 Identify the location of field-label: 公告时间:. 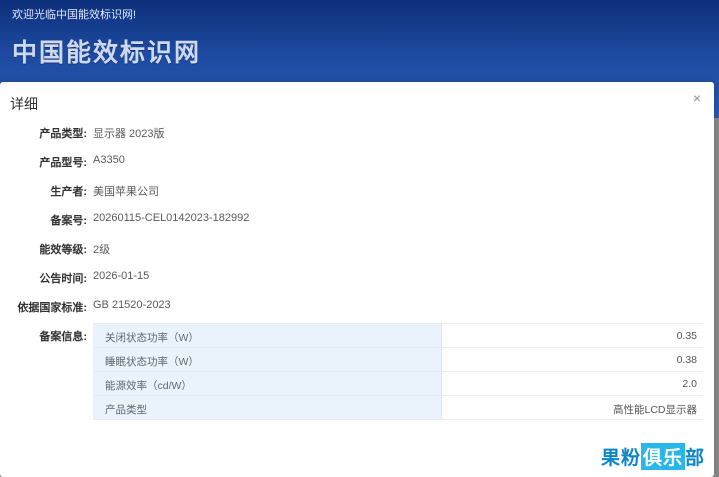
(63, 279).